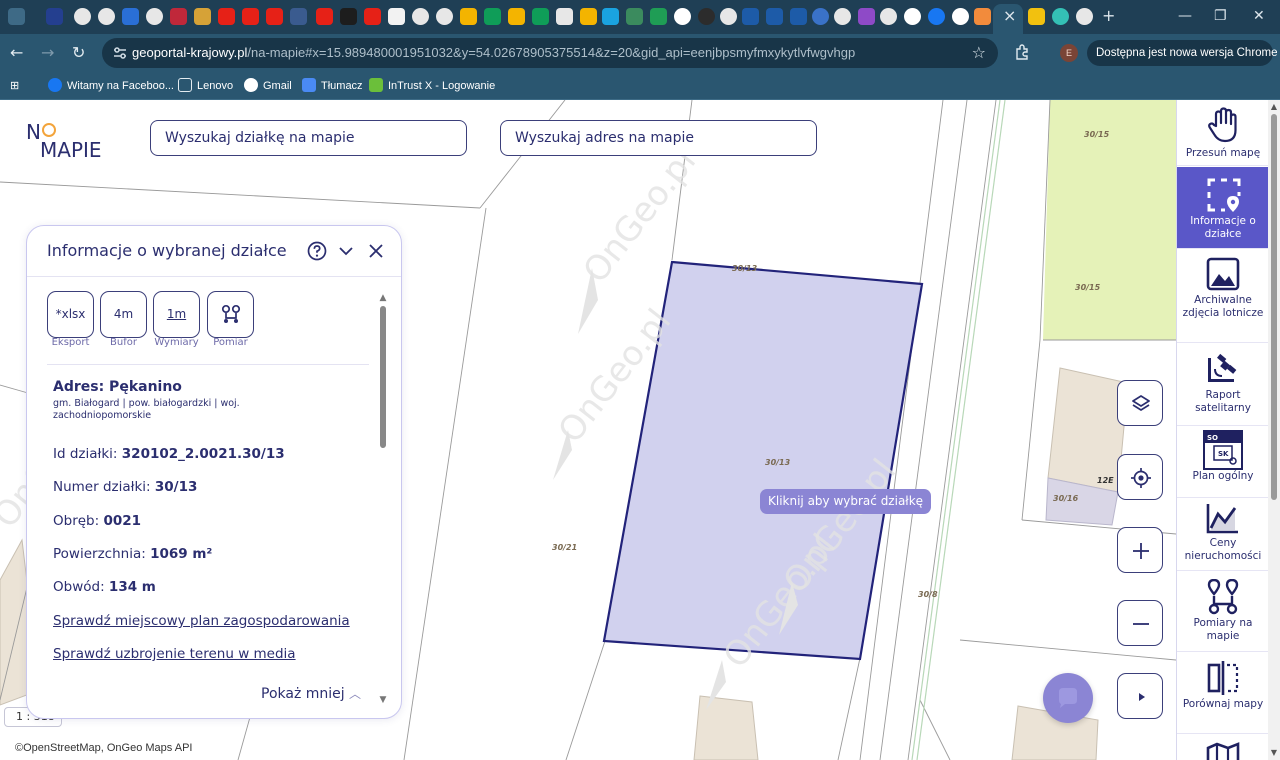  I want to click on check-zoning-plan-link: Sprawdź miejscowy plan zagospodarowania, so click(201, 621).